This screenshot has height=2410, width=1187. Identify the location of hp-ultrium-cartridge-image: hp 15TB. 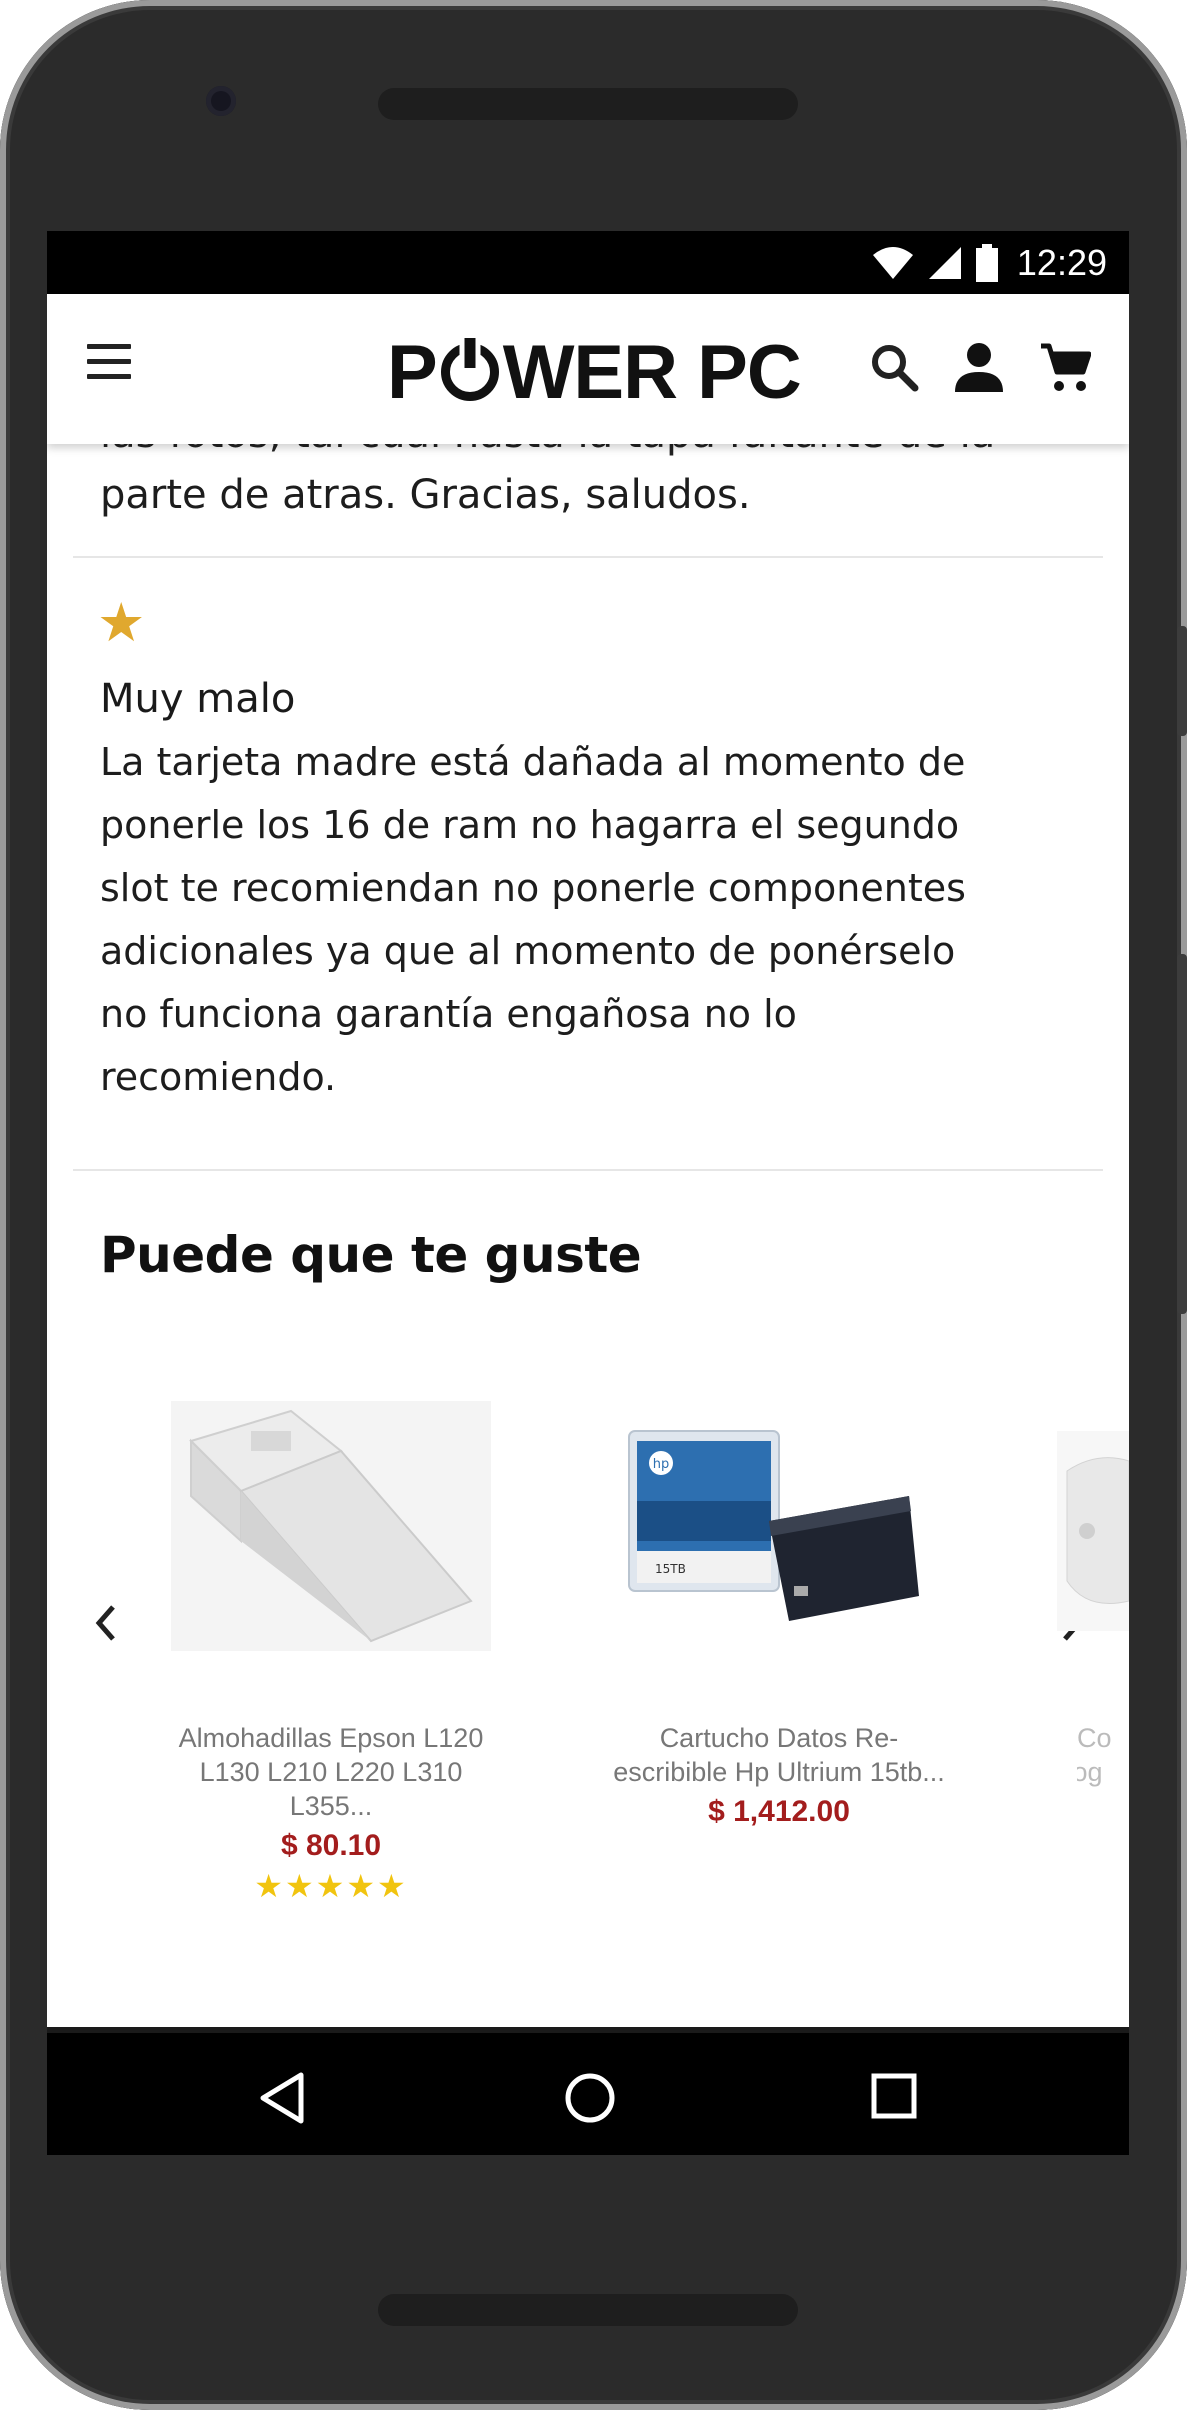
(773, 1525).